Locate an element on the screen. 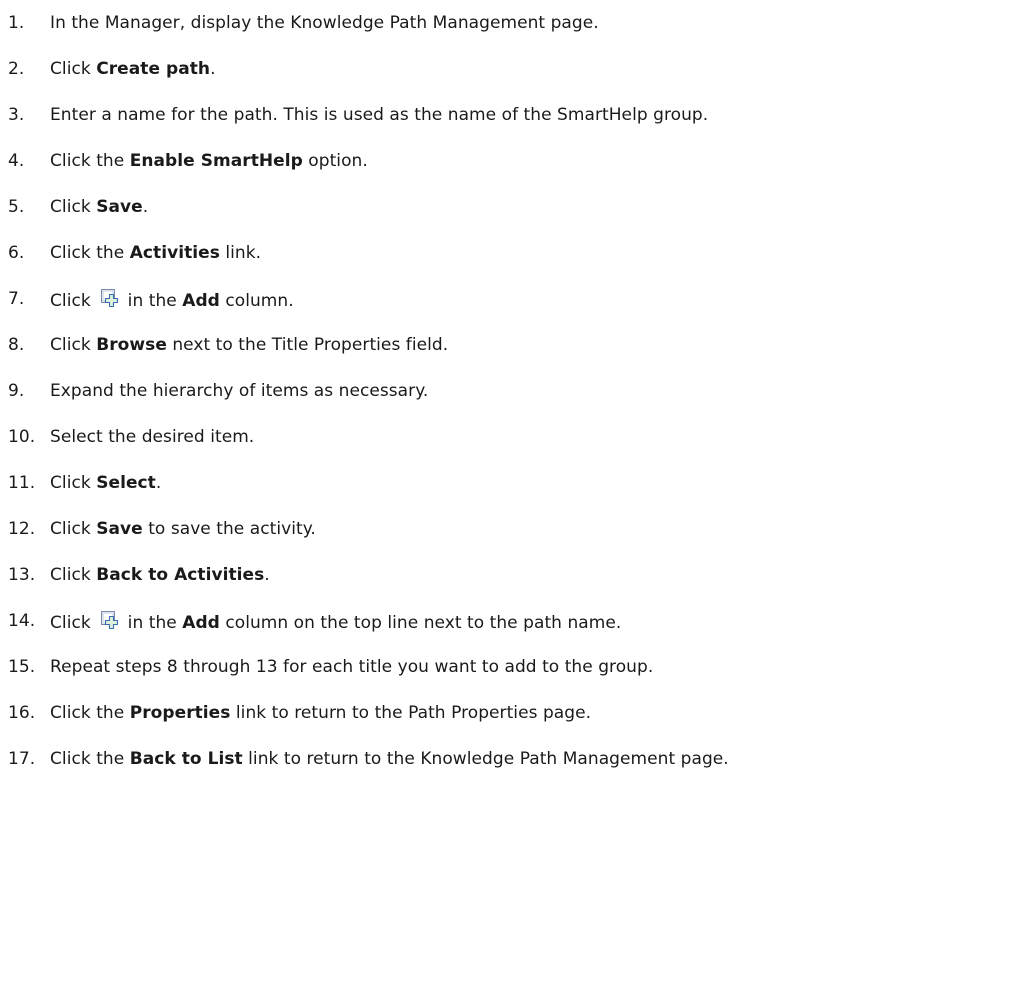 The height and width of the screenshot is (987, 1016). step-ui-term: Activities is located at coordinates (174, 253).